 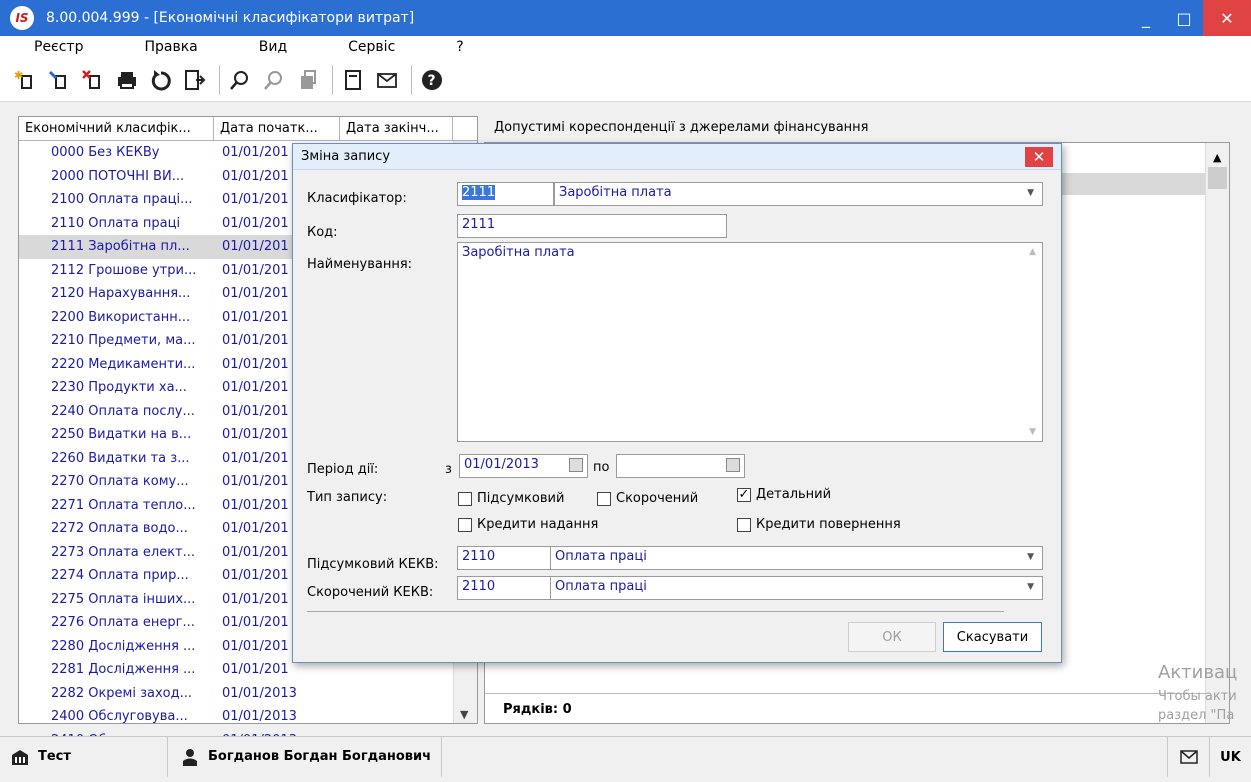 What do you see at coordinates (93, 80) in the screenshot?
I see `delete-button` at bounding box center [93, 80].